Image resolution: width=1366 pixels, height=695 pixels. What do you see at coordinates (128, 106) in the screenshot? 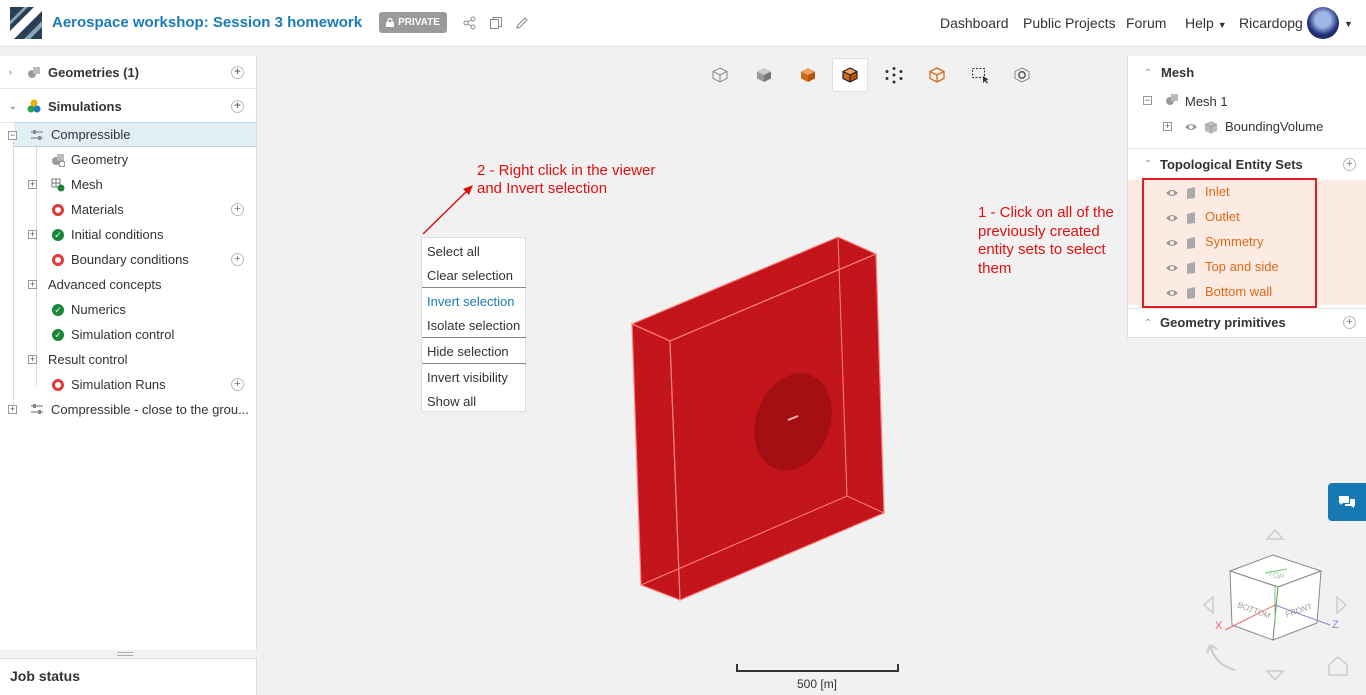
I see `tree-section-simulations: ⌄ Simulations +` at bounding box center [128, 106].